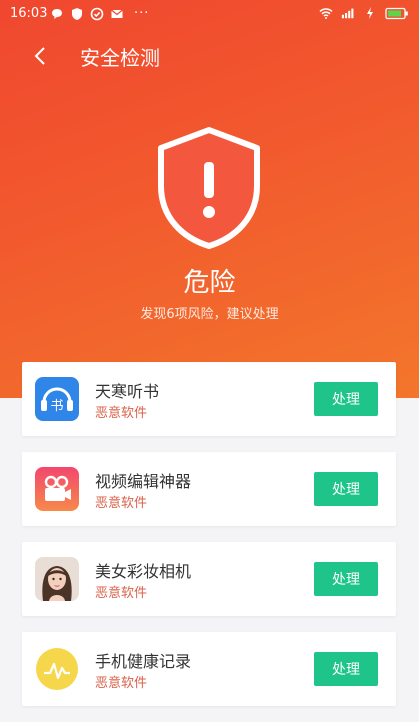  What do you see at coordinates (56, 406) in the screenshot?
I see `svg-text: 书` at bounding box center [56, 406].